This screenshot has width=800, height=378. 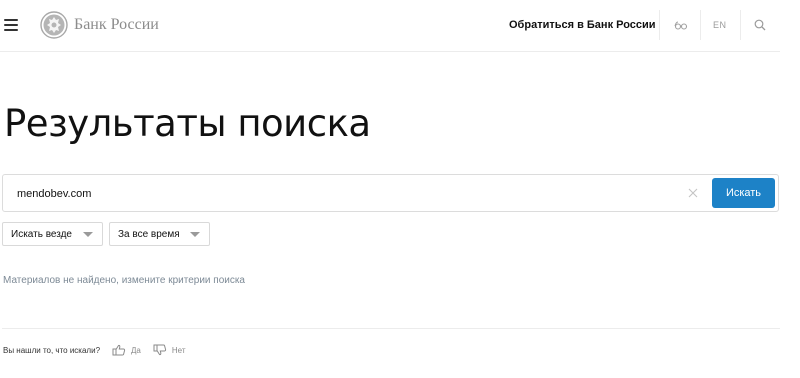 I want to click on feedback-no-label: Нет, so click(x=178, y=350).